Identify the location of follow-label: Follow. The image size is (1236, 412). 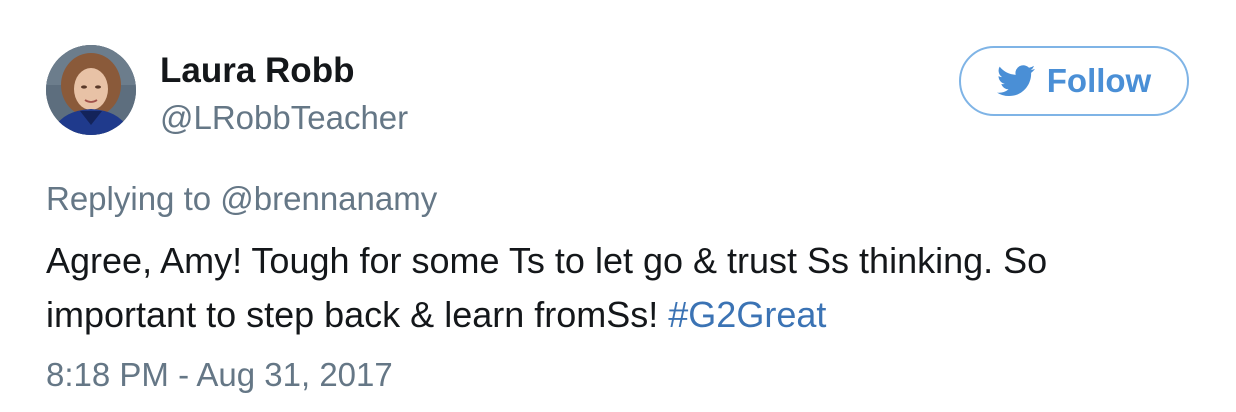
(1099, 80).